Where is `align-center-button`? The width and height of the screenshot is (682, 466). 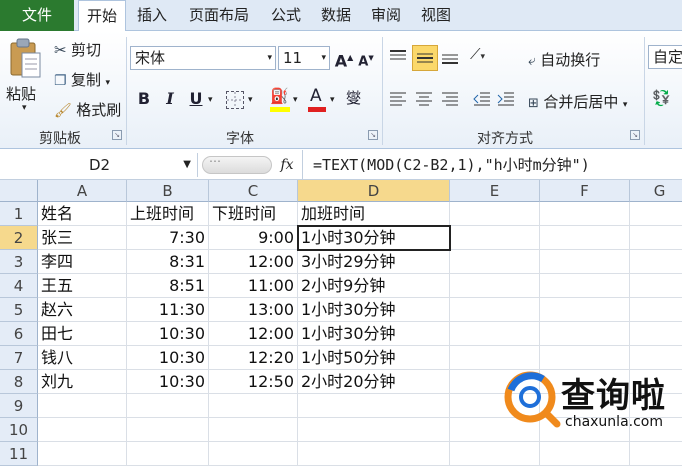
align-center-button is located at coordinates (425, 100).